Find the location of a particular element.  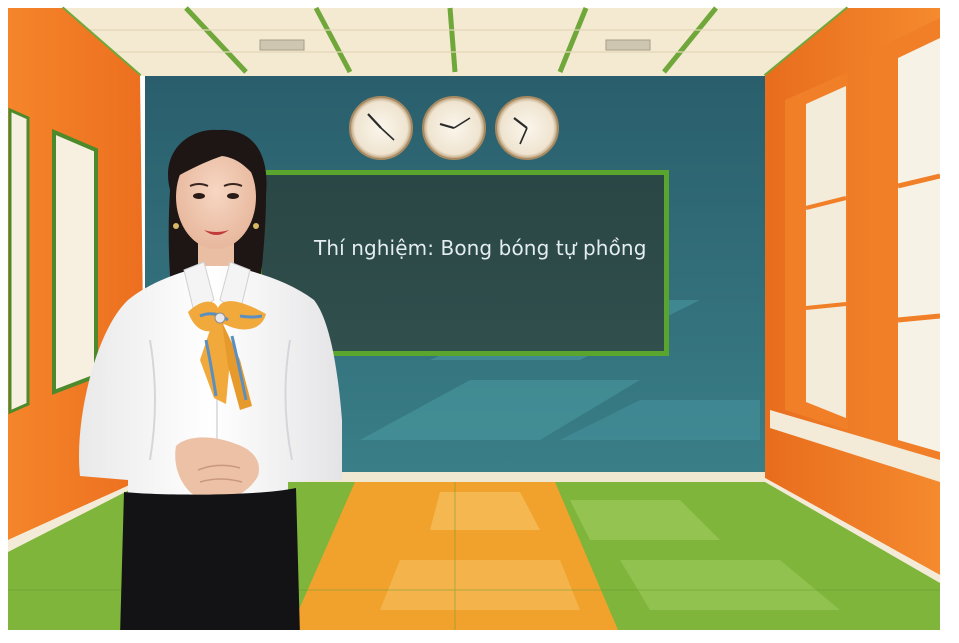

chalkboard-title: Thí nghiệm: Bong bóng tự phồng is located at coordinates (480, 248).